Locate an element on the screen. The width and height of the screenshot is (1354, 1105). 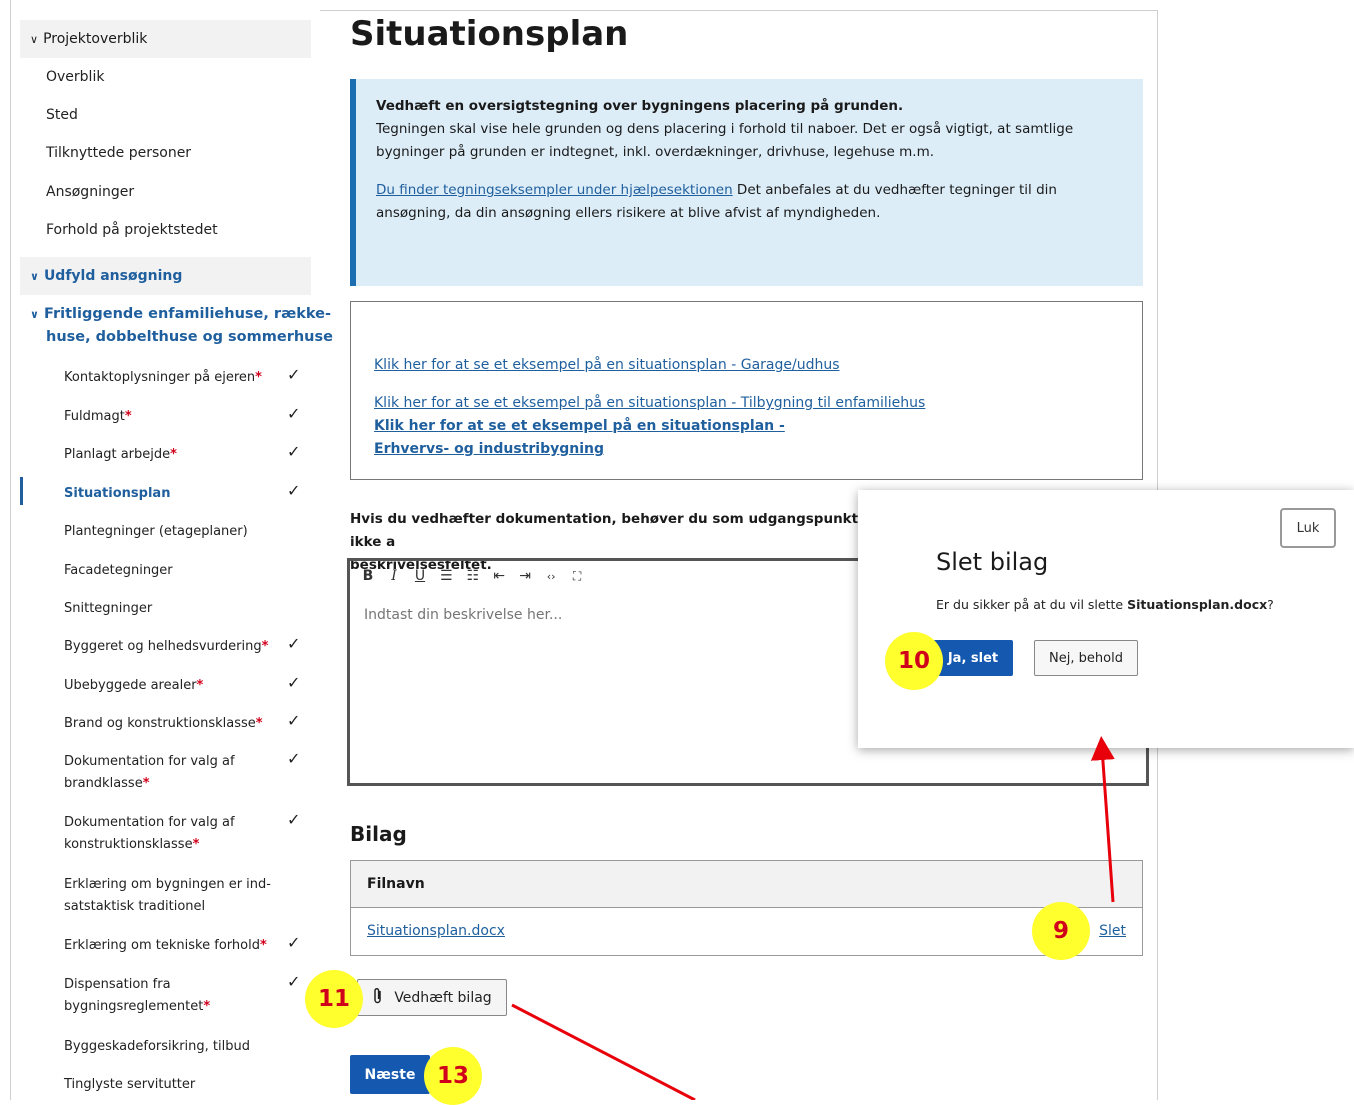
sidebar-step: Tinglyste servitutter is located at coordinates (129, 1085).